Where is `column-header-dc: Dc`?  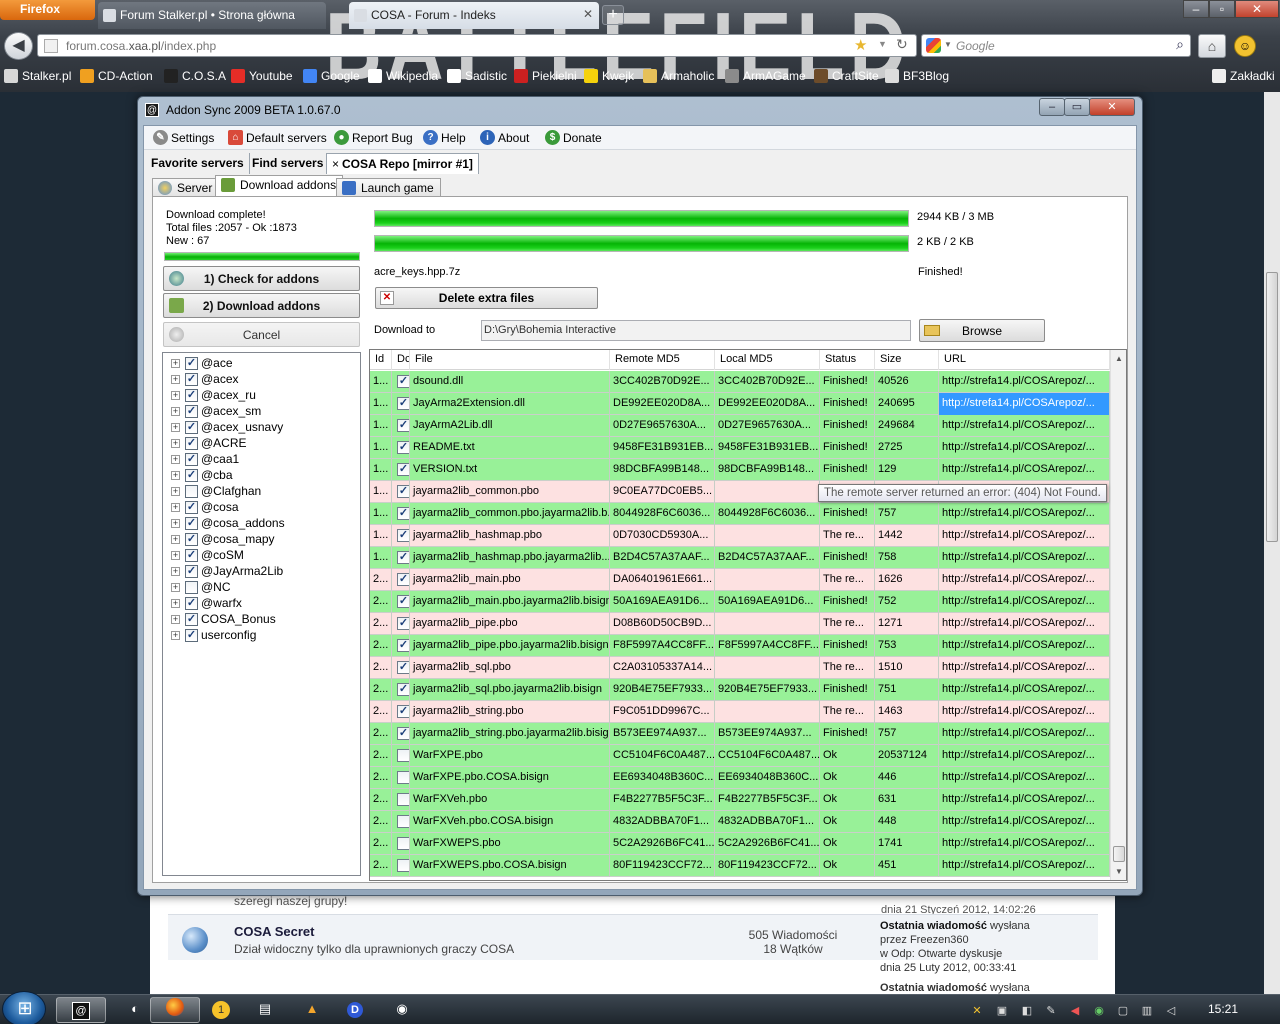 column-header-dc: Dc is located at coordinates (401, 360).